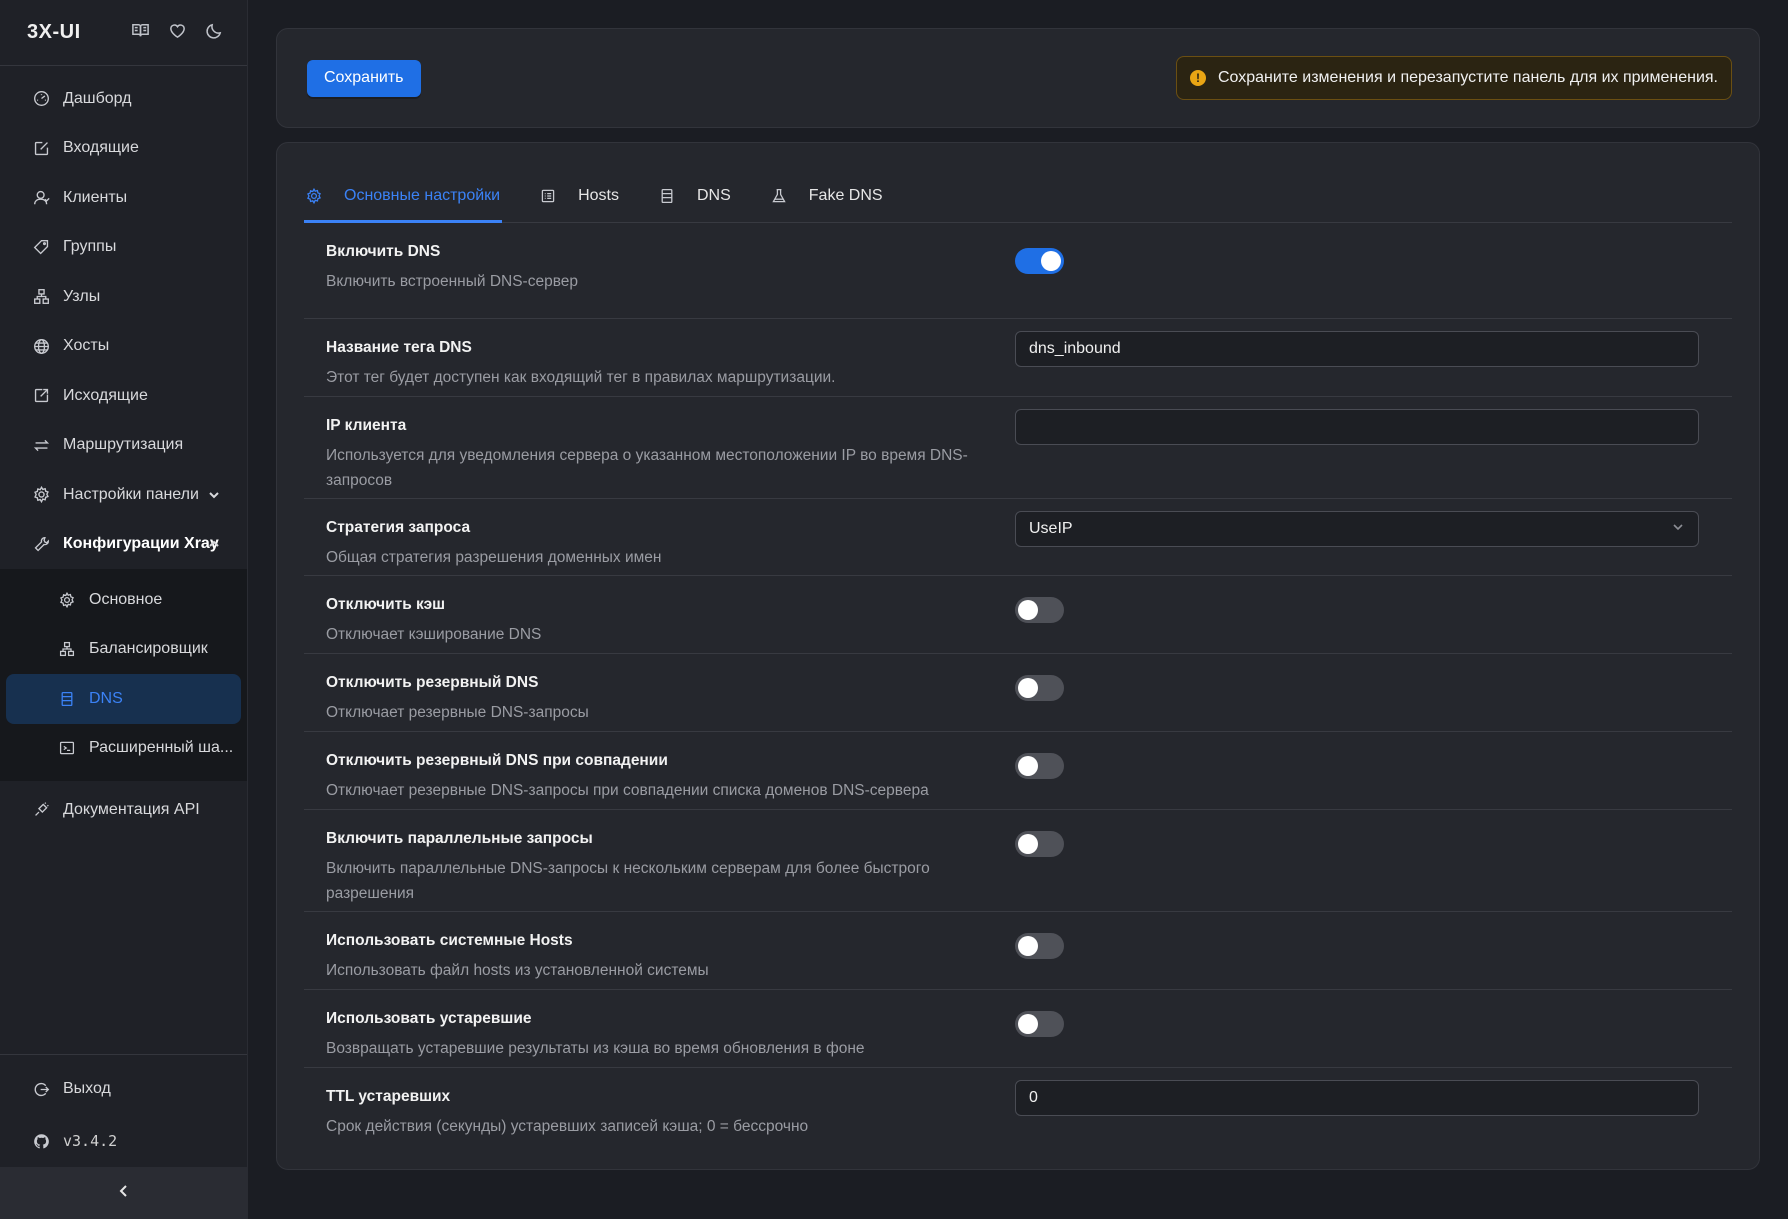 The height and width of the screenshot is (1219, 1788). What do you see at coordinates (123, 248) in the screenshot?
I see `sidebar-item-groups: Группы` at bounding box center [123, 248].